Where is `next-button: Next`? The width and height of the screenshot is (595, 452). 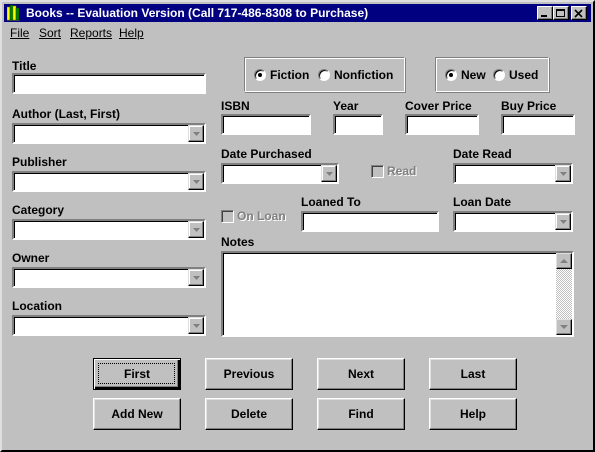
next-button: Next is located at coordinates (361, 374).